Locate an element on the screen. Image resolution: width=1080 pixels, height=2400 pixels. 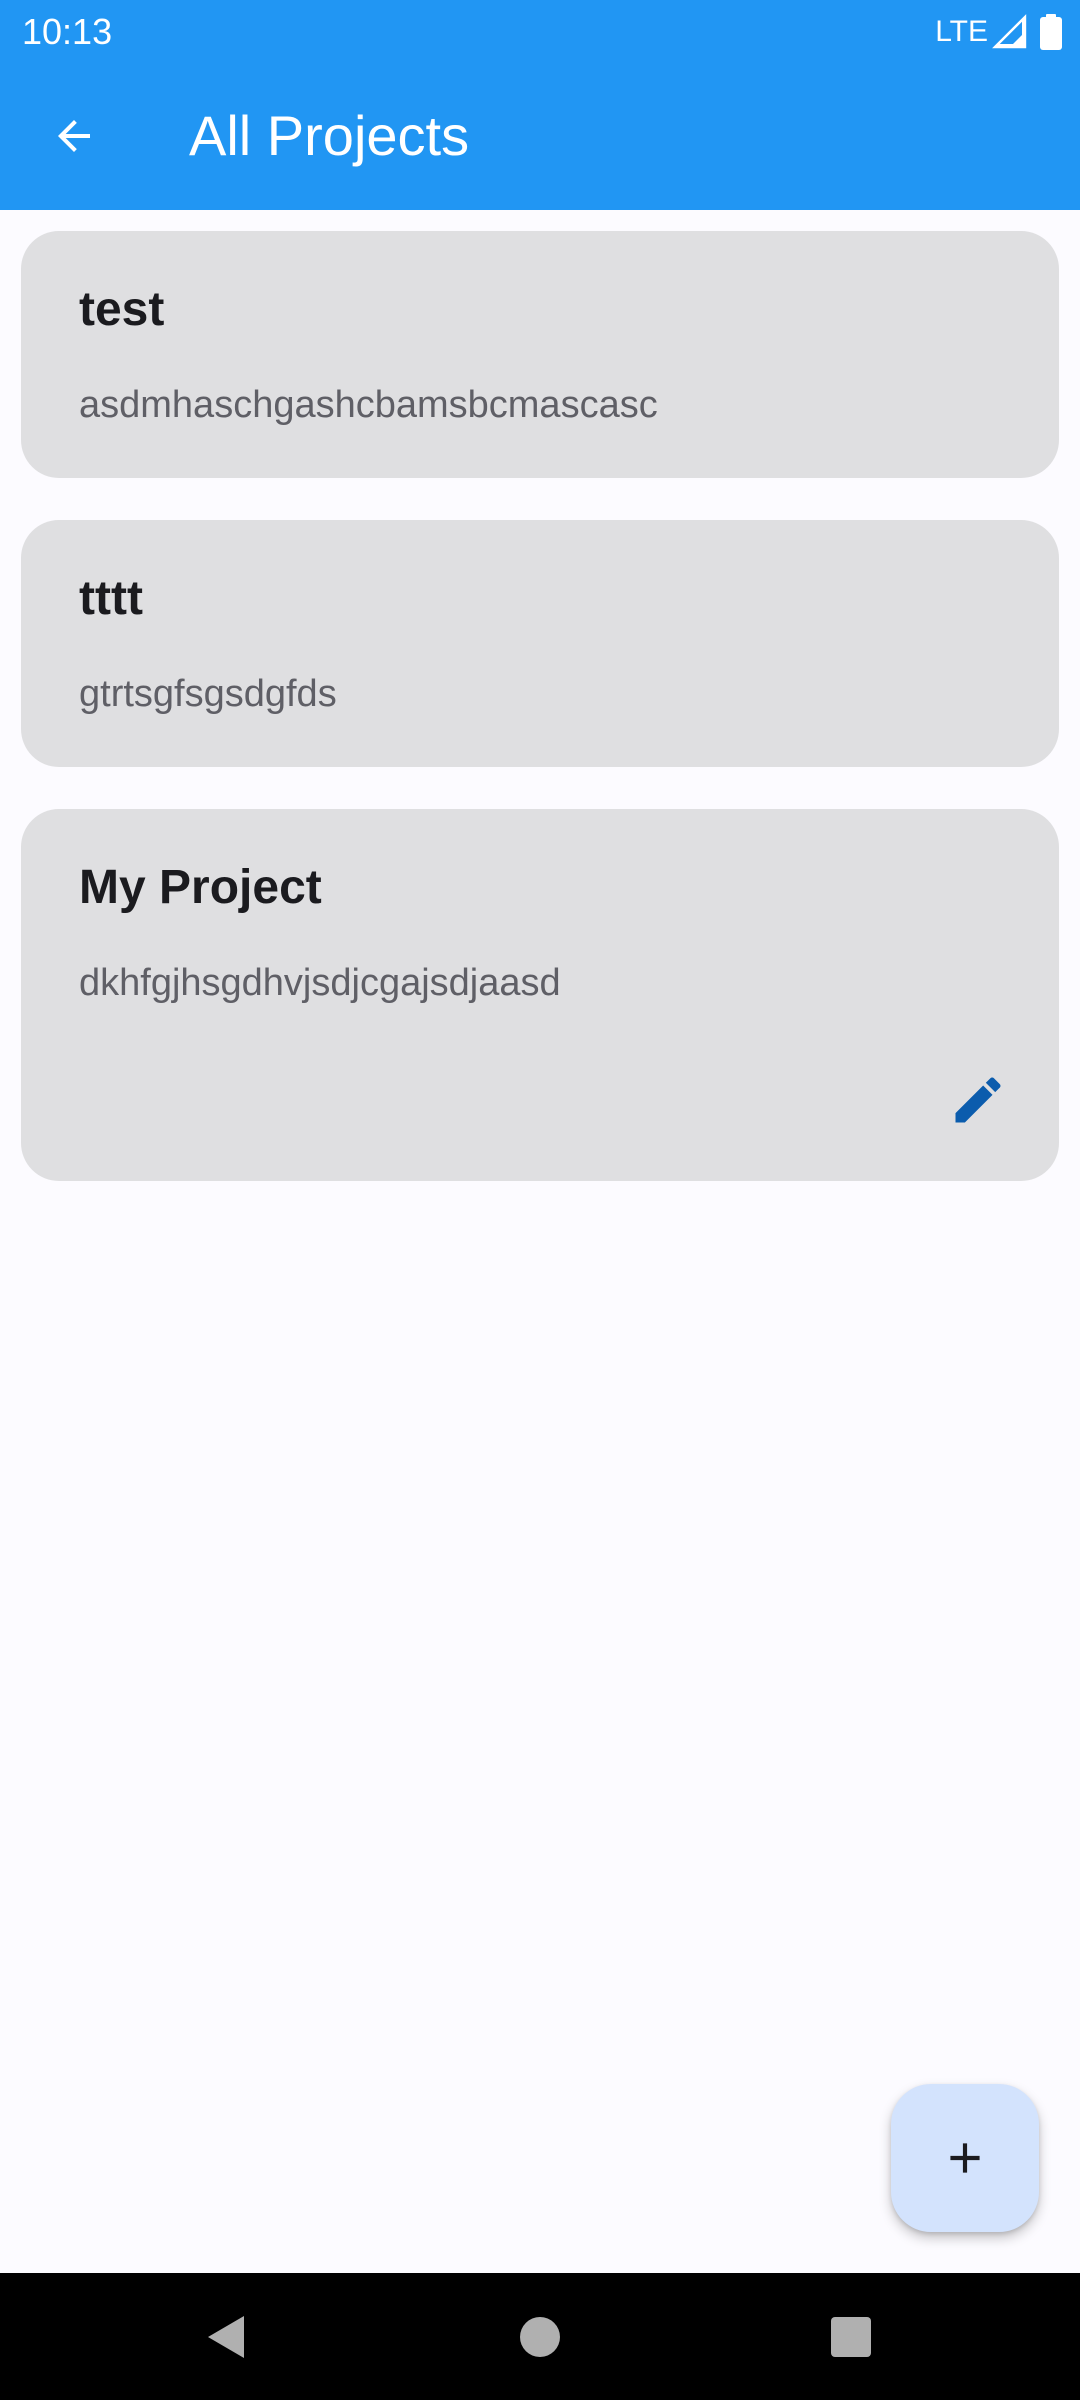
nav-home-button is located at coordinates (540, 2337).